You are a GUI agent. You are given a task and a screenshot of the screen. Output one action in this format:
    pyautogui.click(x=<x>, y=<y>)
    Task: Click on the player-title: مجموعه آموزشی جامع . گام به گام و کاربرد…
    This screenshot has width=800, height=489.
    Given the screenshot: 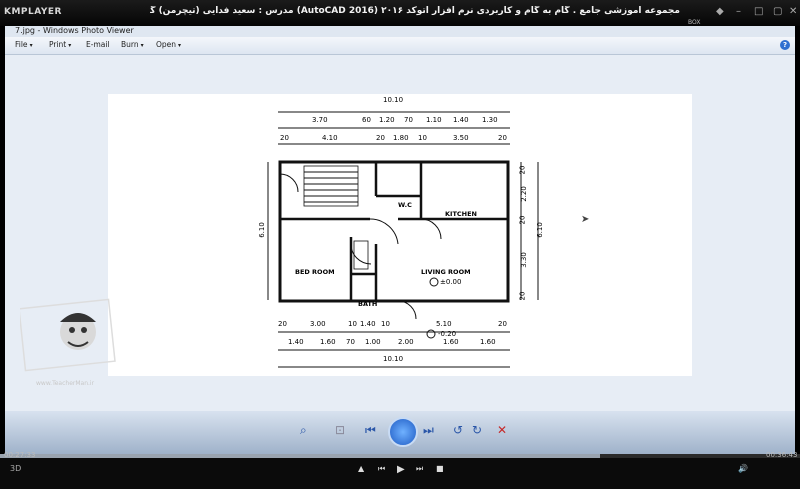 What is the action you would take?
    pyautogui.click(x=415, y=11)
    